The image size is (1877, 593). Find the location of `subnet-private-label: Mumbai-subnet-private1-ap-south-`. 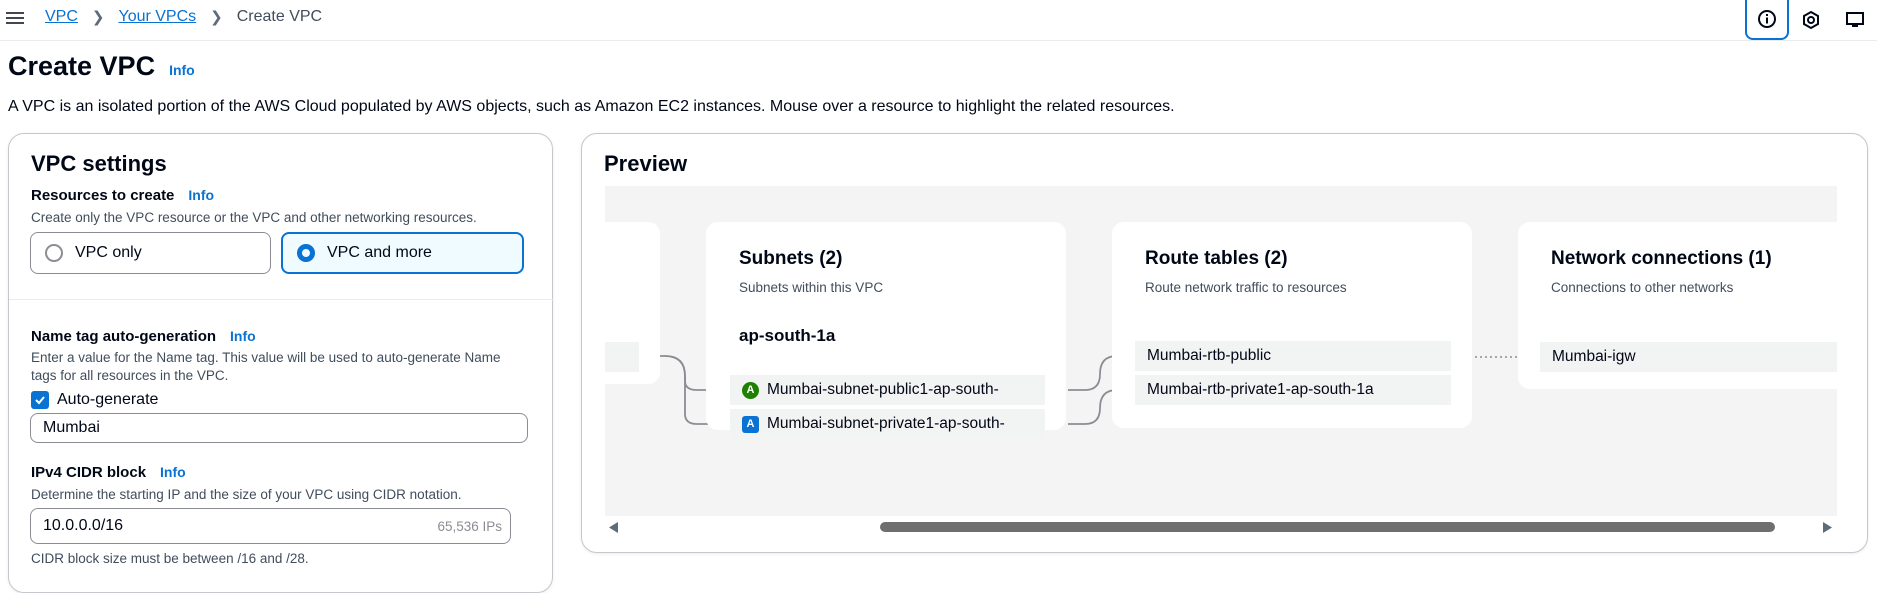

subnet-private-label: Mumbai-subnet-private1-ap-south- is located at coordinates (886, 423).